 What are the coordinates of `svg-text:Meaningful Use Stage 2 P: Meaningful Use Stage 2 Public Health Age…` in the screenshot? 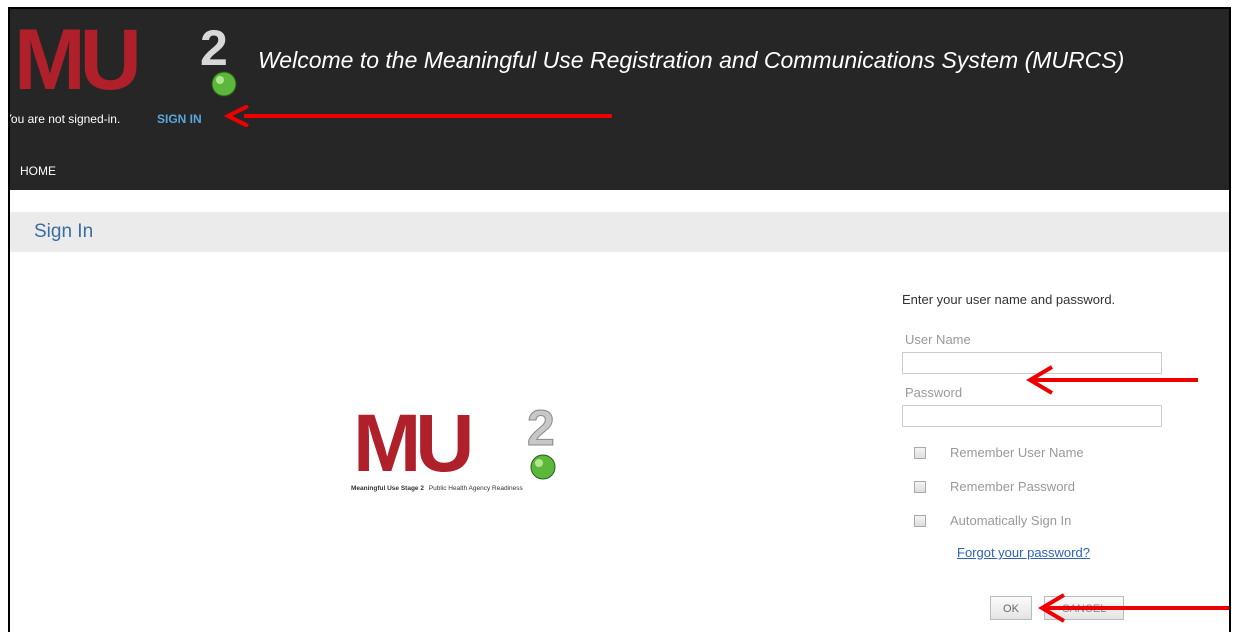 It's located at (437, 488).